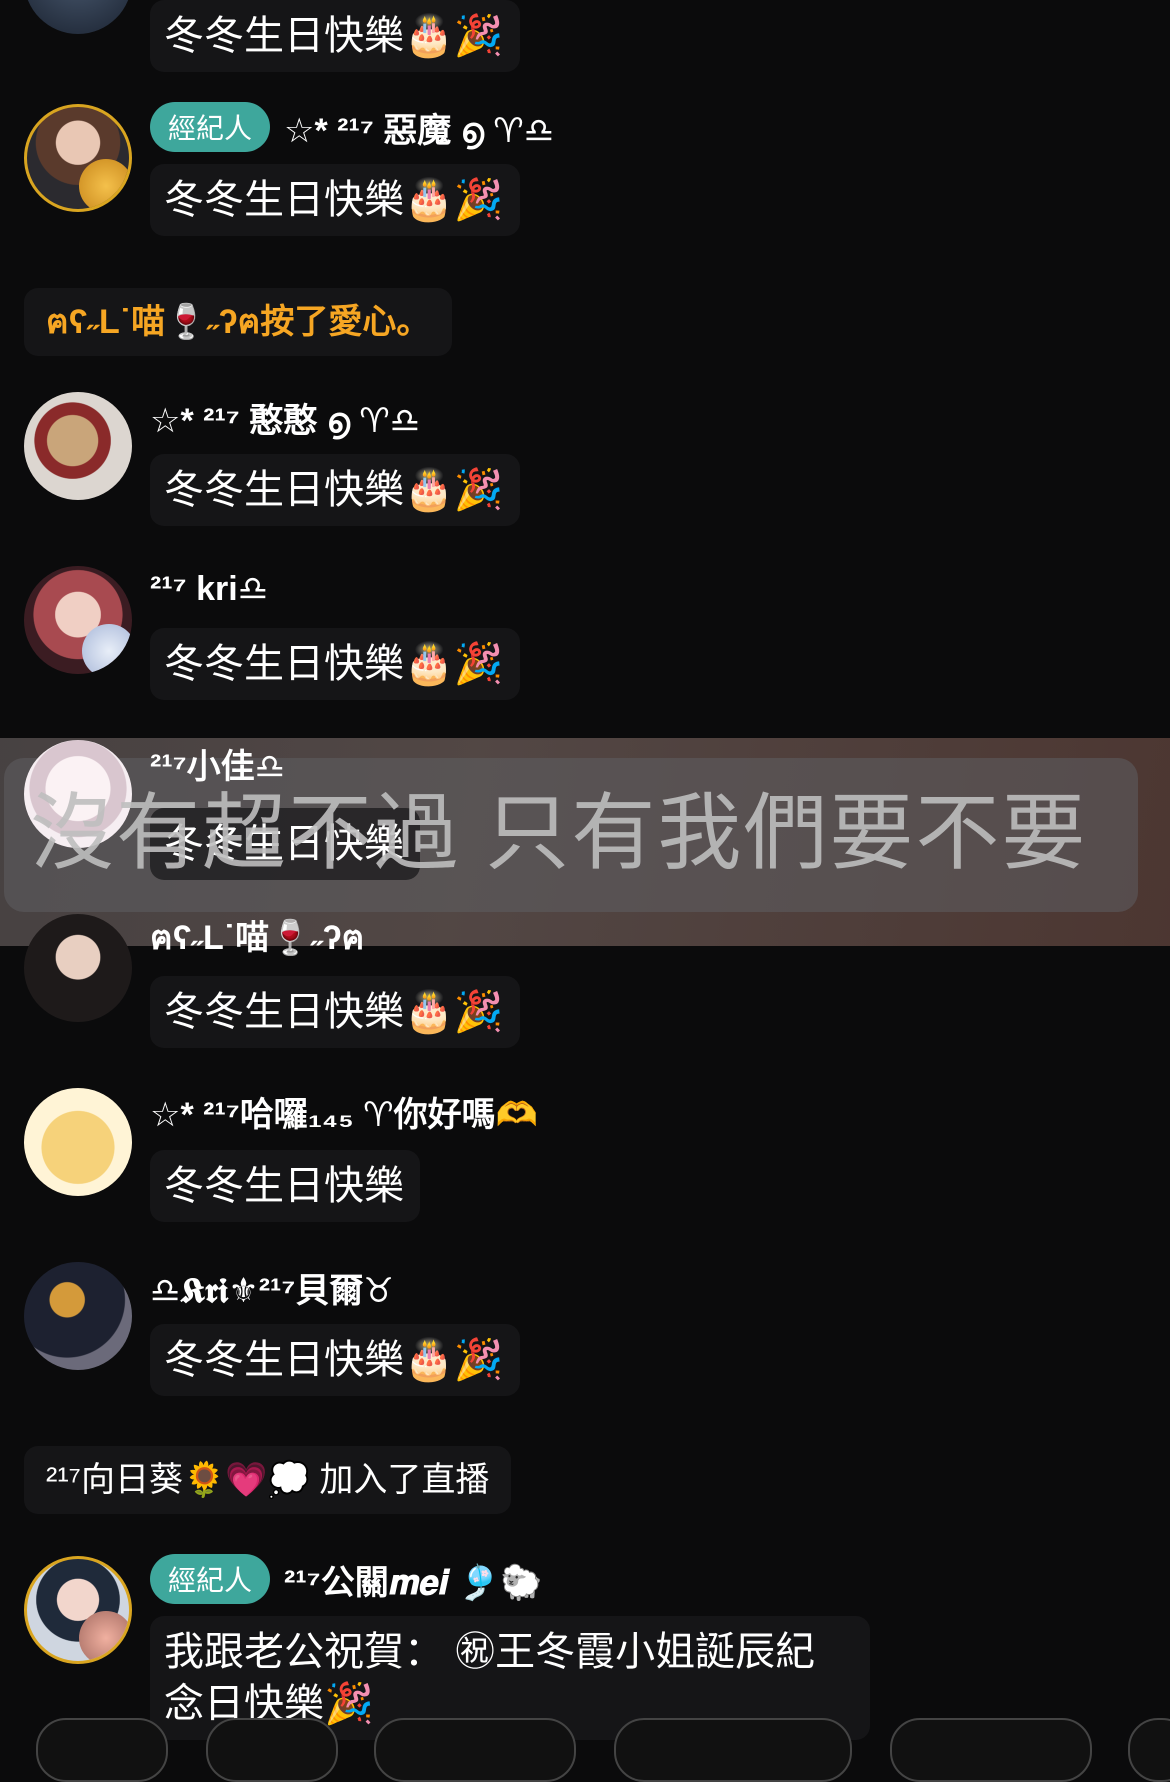  Describe the element at coordinates (419, 127) in the screenshot. I see `username: ☆* ²¹⁷ 惡魔 ൭ ♈︎♎` at that location.